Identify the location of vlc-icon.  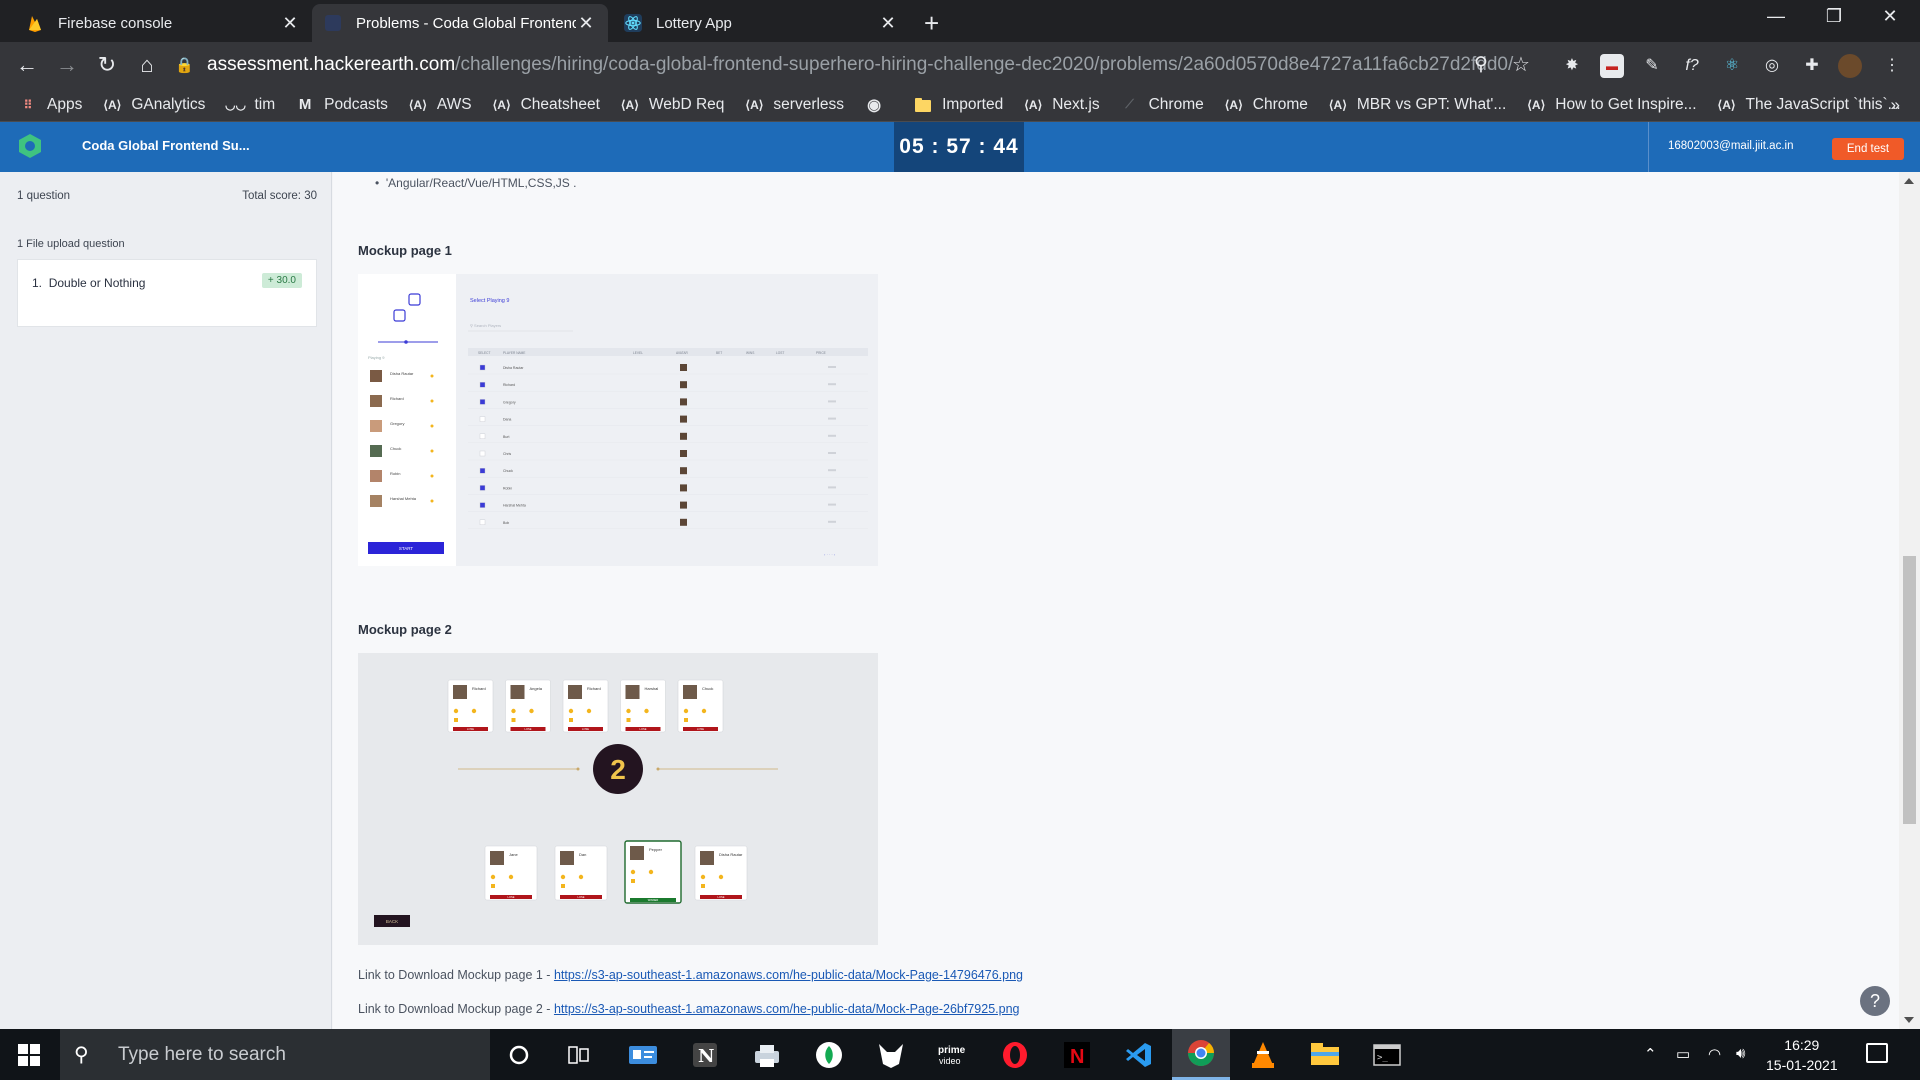
(1263, 1054).